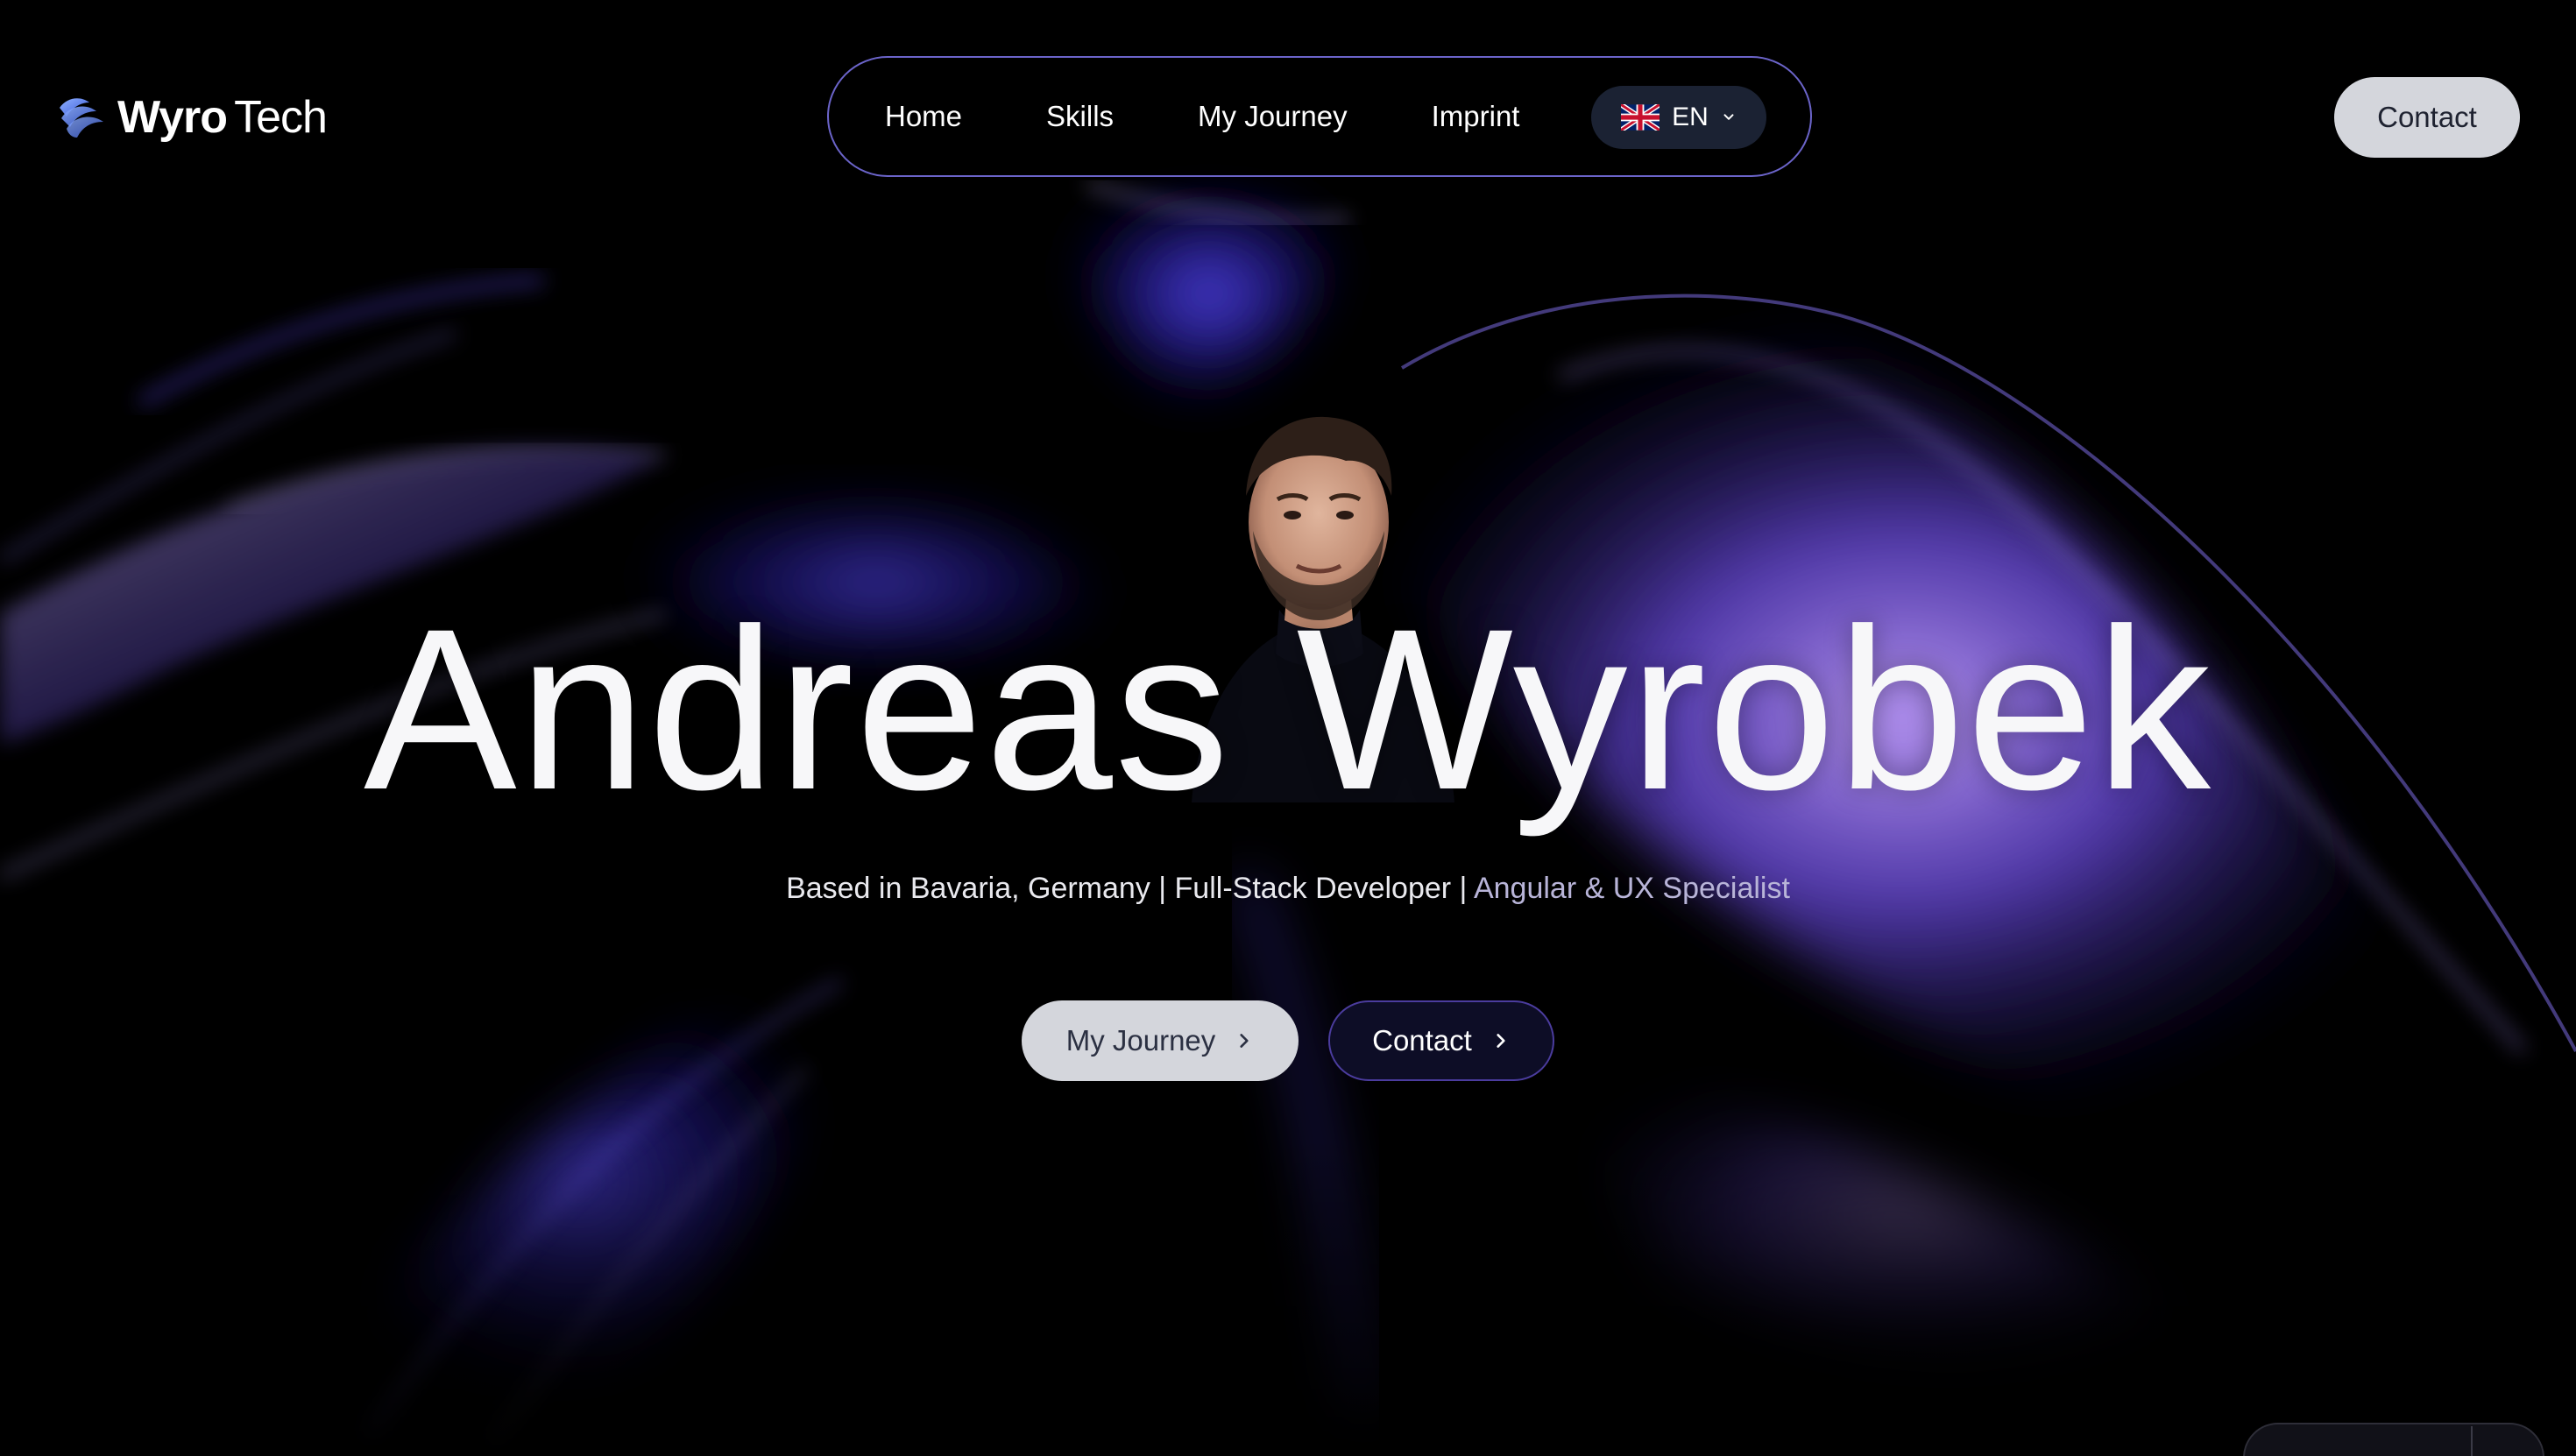  Describe the element at coordinates (81, 118) in the screenshot. I see `layered-wave-logo-icon` at that location.